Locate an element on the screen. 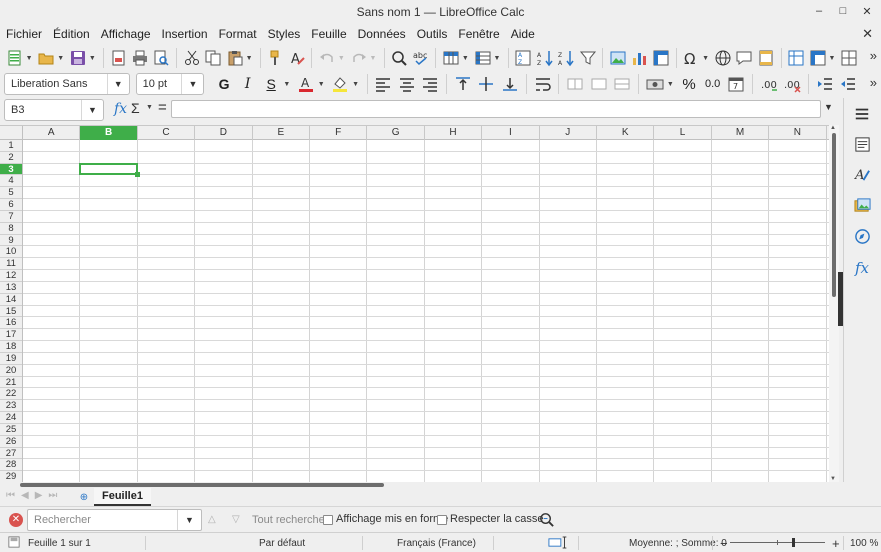  row-header-17: 17 is located at coordinates (11, 335).